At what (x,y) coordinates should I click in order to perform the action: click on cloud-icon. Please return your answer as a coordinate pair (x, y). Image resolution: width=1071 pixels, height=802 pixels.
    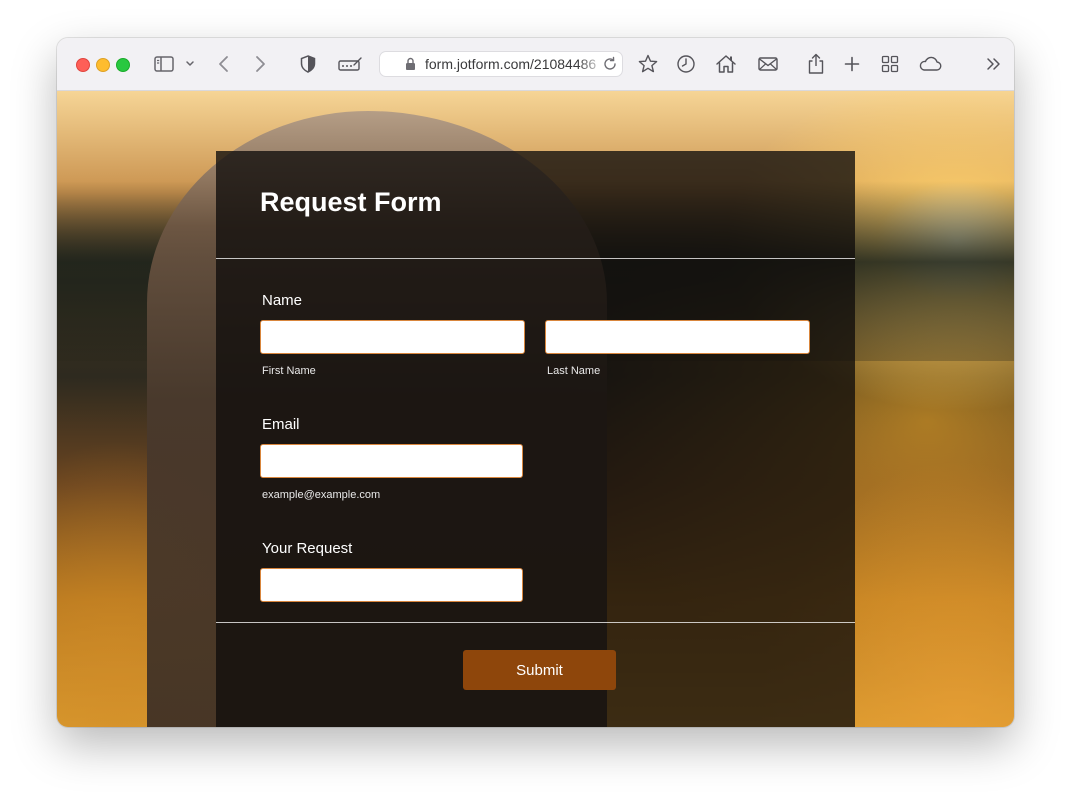
    Looking at the image, I should click on (930, 64).